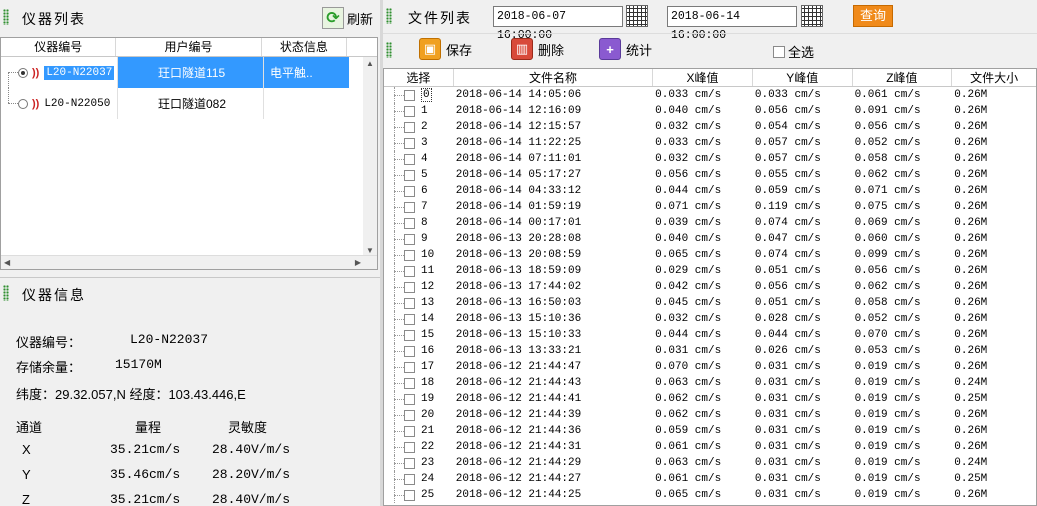 The image size is (1037, 506). Describe the element at coordinates (419, 431) in the screenshot. I see `select-cell: 21` at that location.